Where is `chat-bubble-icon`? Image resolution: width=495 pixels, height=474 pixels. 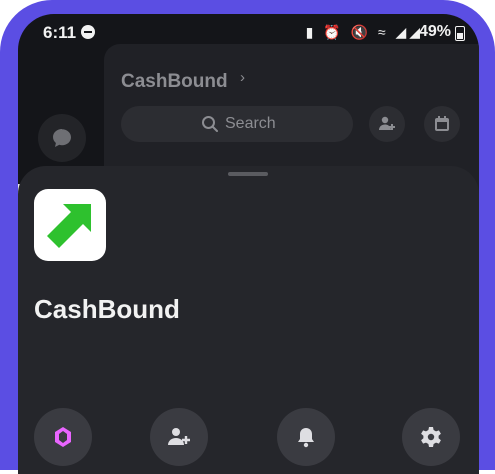 chat-bubble-icon is located at coordinates (62, 138).